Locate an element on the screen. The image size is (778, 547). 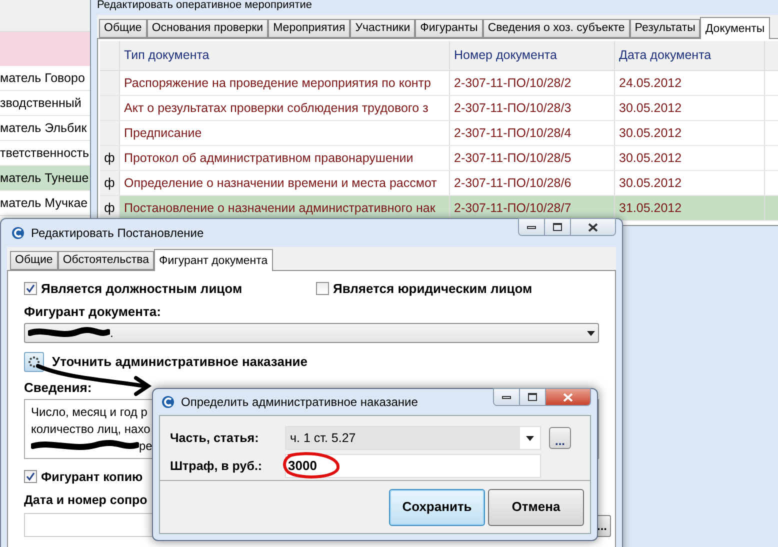
table-row: ф Постановление о назначении административного нак 2-307-11-ПО/10/28/7 31.05.2012 is located at coordinates (439, 208).